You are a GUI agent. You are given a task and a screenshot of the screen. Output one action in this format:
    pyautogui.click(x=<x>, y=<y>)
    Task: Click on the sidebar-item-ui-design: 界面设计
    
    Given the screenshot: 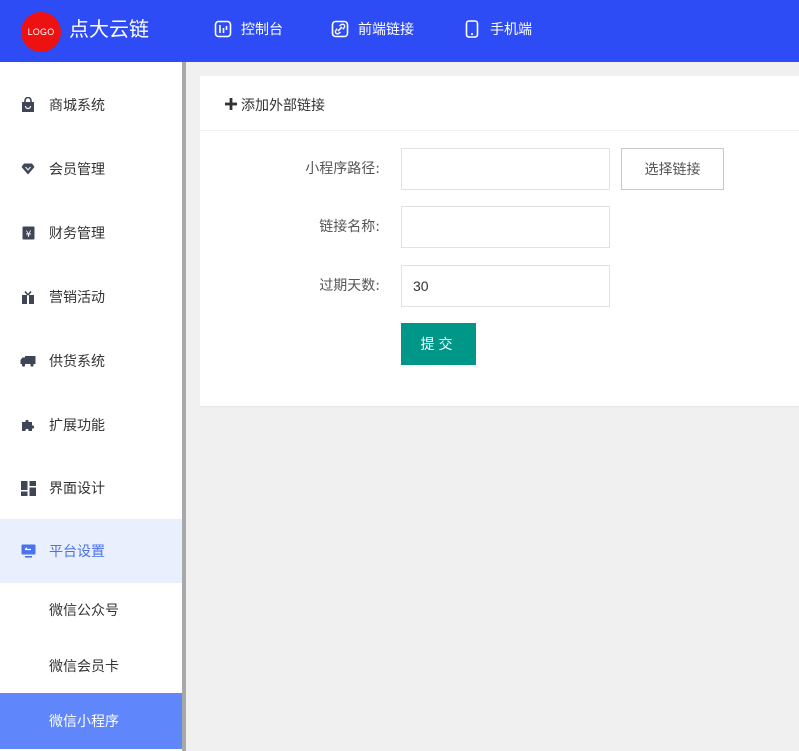 What is the action you would take?
    pyautogui.click(x=91, y=488)
    